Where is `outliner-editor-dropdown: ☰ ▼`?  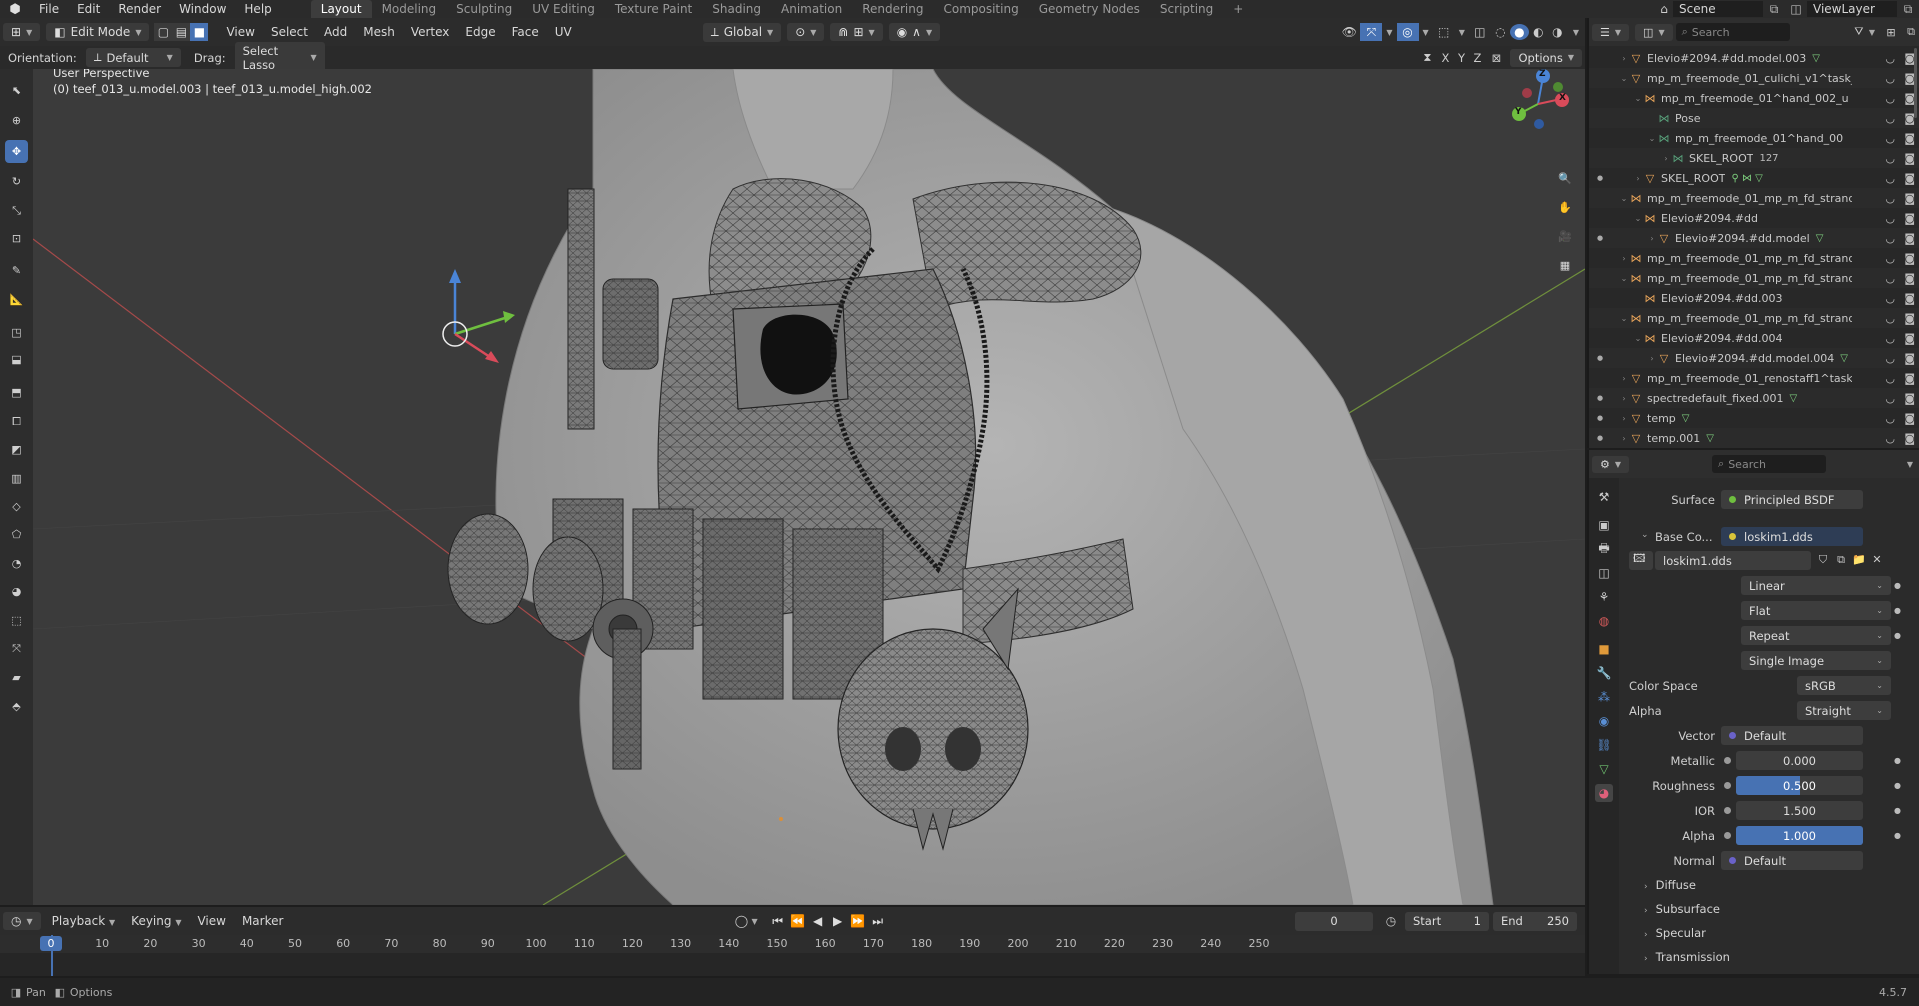
outliner-editor-dropdown: ☰ ▼ is located at coordinates (1611, 32).